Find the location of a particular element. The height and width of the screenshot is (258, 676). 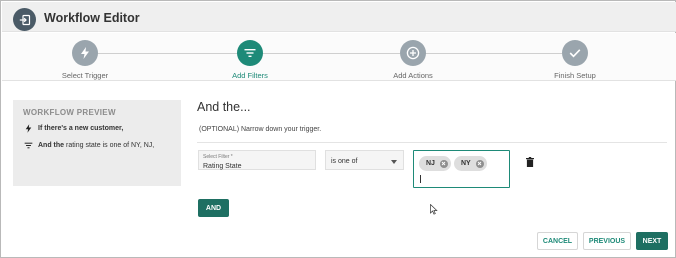

text-cursor is located at coordinates (420, 179).